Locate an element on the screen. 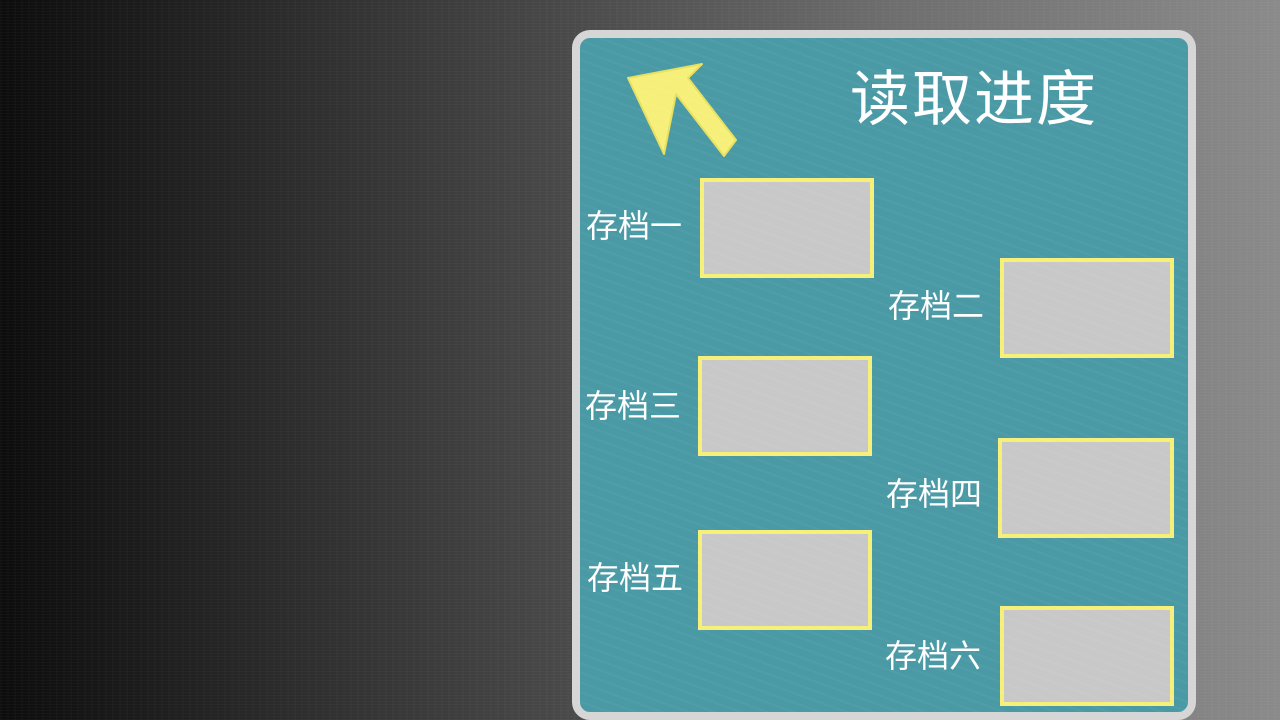 The image size is (1280, 720). back-arrow-icon is located at coordinates (682, 110).